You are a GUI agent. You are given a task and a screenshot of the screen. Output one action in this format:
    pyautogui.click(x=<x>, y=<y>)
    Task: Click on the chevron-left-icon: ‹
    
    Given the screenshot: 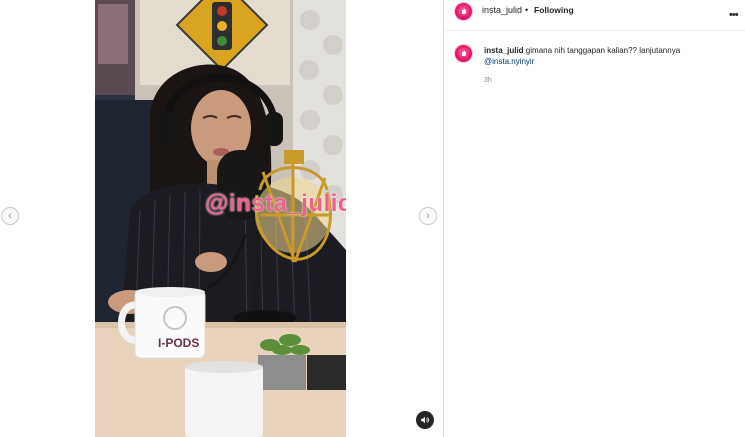 What is the action you would take?
    pyautogui.click(x=10, y=215)
    